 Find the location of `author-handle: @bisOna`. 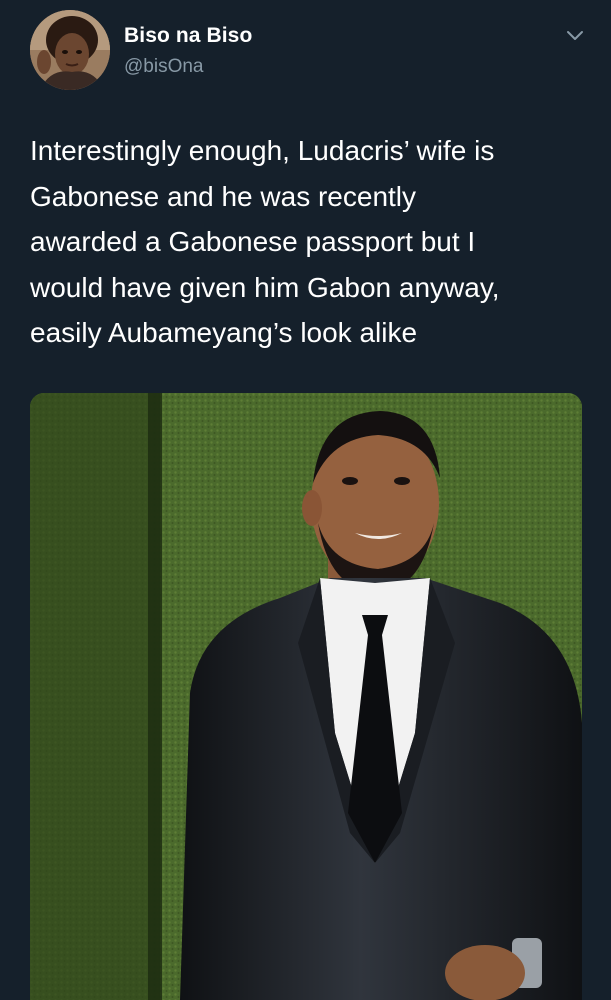

author-handle: @bisOna is located at coordinates (164, 67).